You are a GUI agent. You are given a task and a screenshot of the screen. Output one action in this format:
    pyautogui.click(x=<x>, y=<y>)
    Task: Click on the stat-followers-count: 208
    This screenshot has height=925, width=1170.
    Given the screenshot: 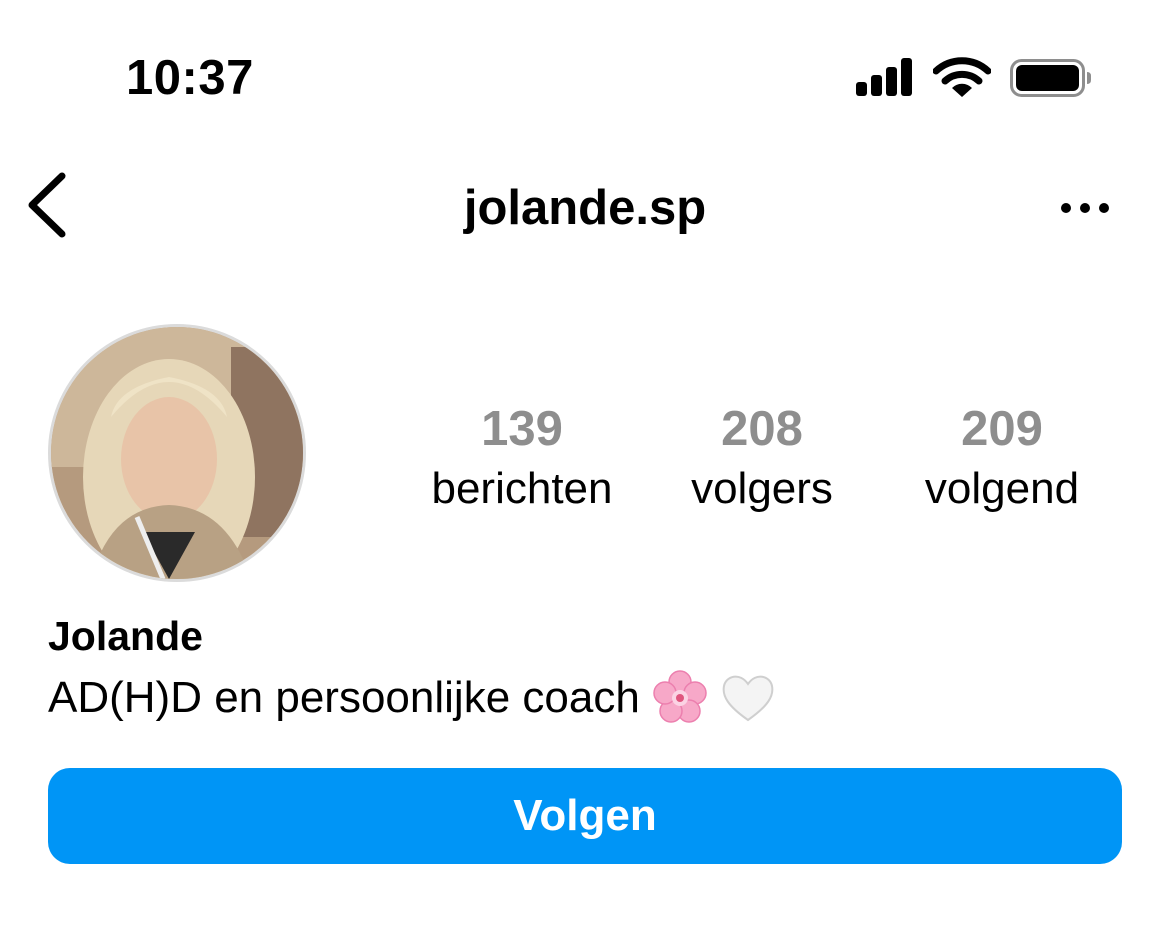 What is the action you would take?
    pyautogui.click(x=762, y=429)
    